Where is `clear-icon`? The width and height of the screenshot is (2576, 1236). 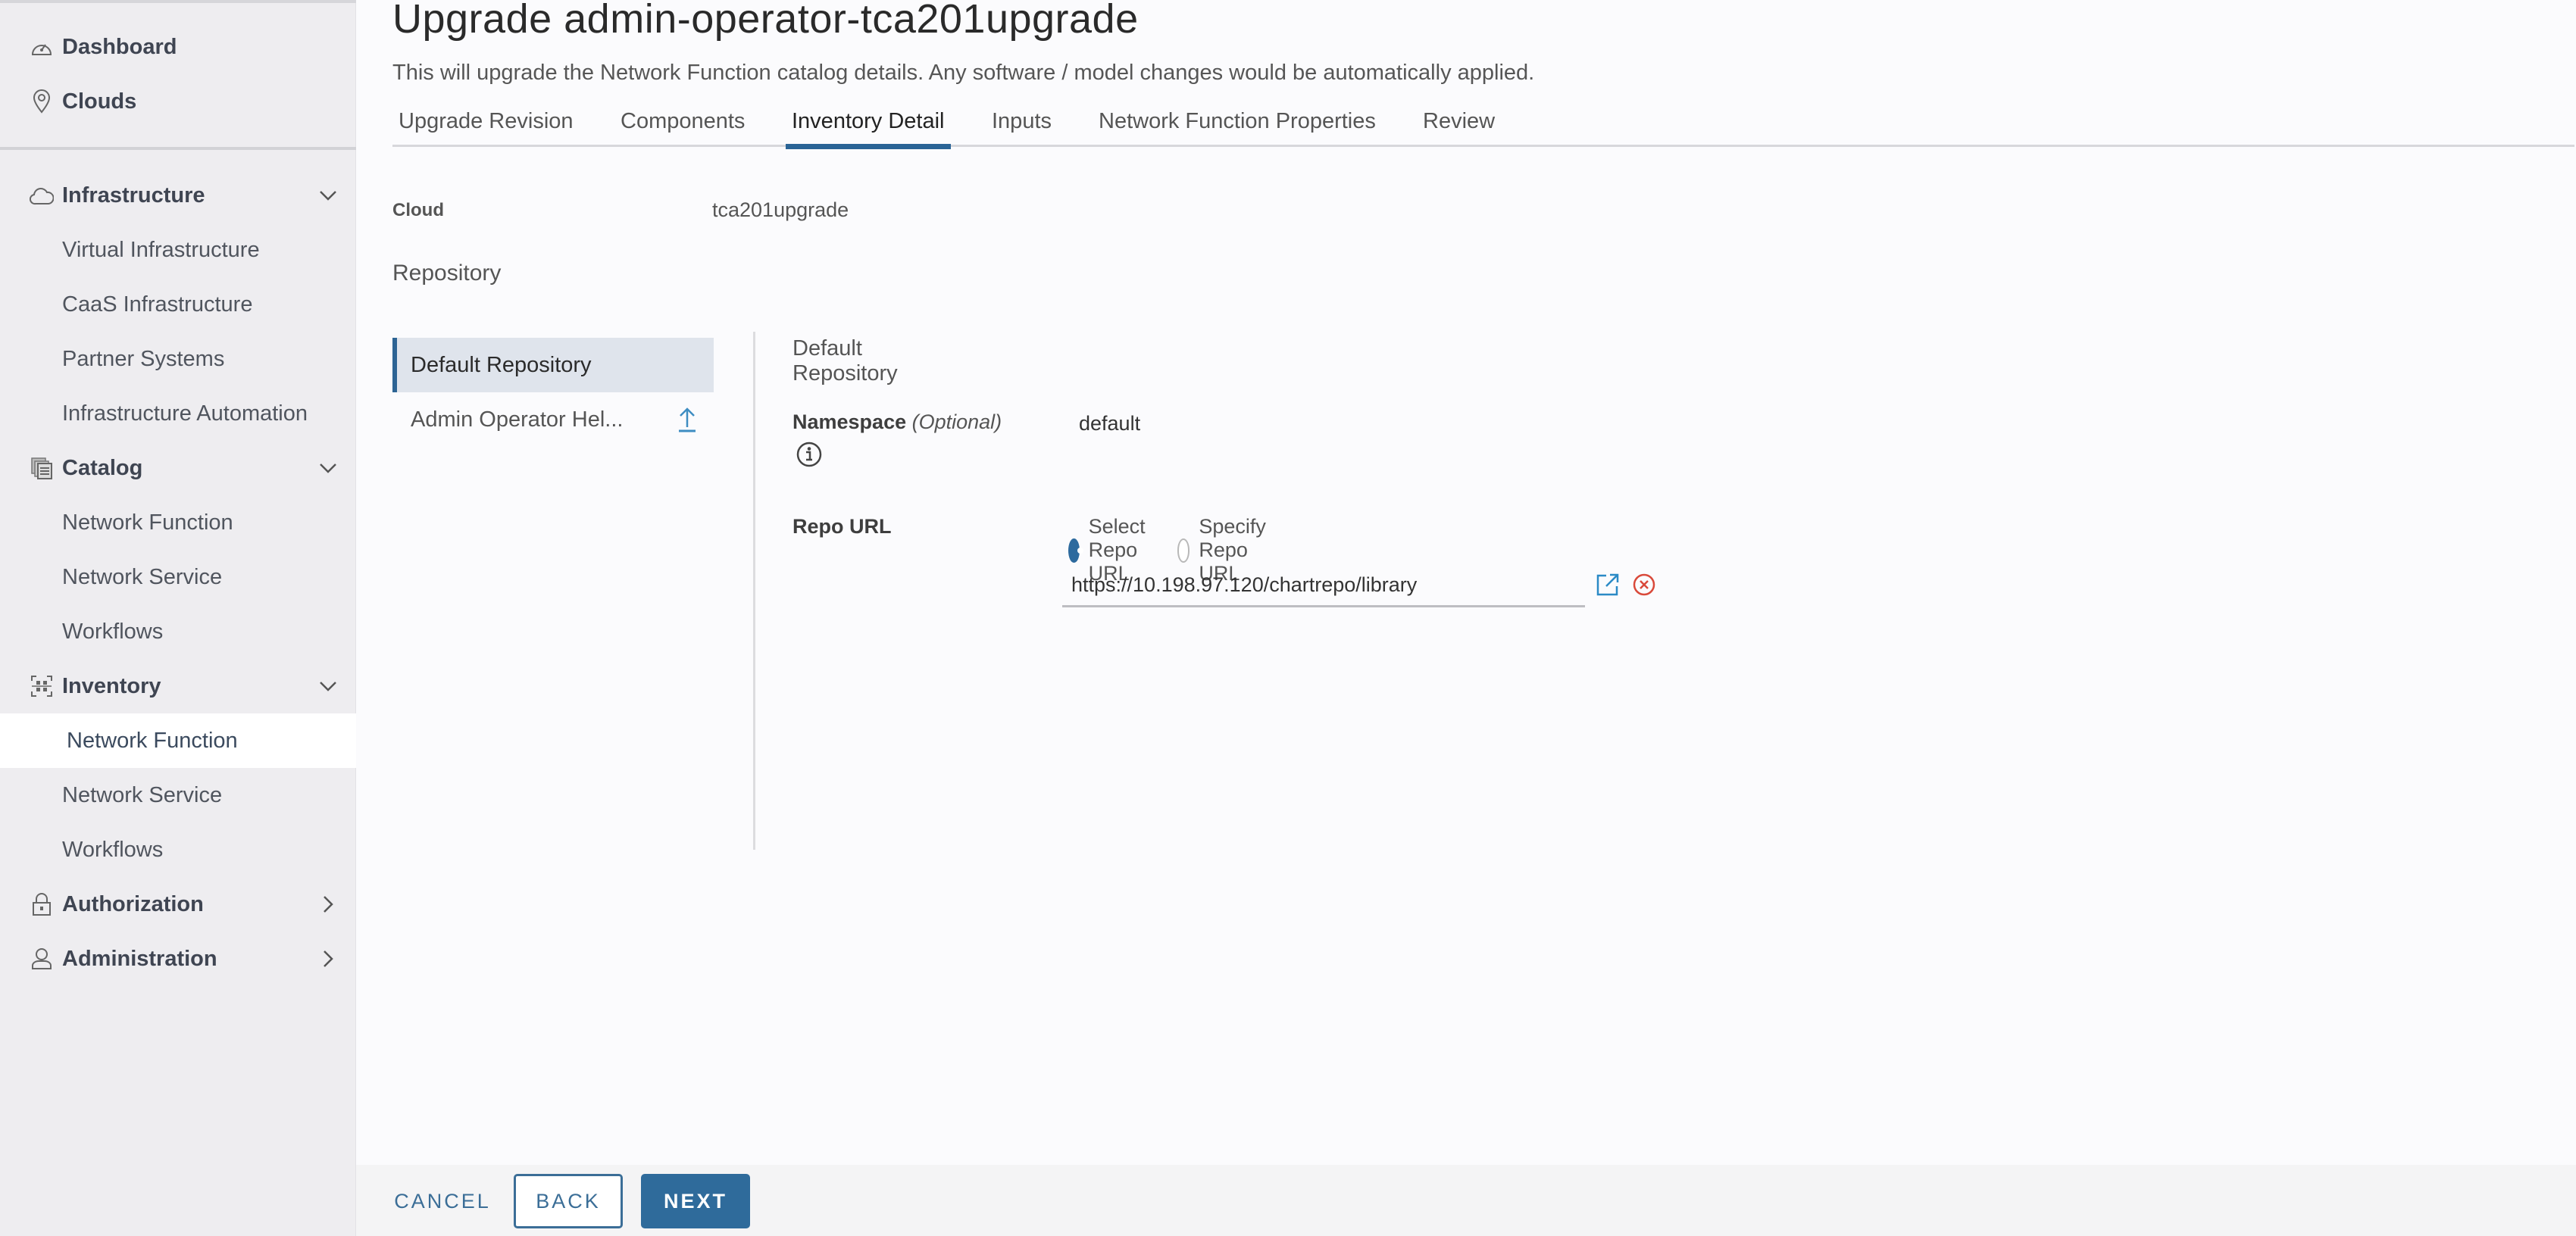
clear-icon is located at coordinates (1644, 585).